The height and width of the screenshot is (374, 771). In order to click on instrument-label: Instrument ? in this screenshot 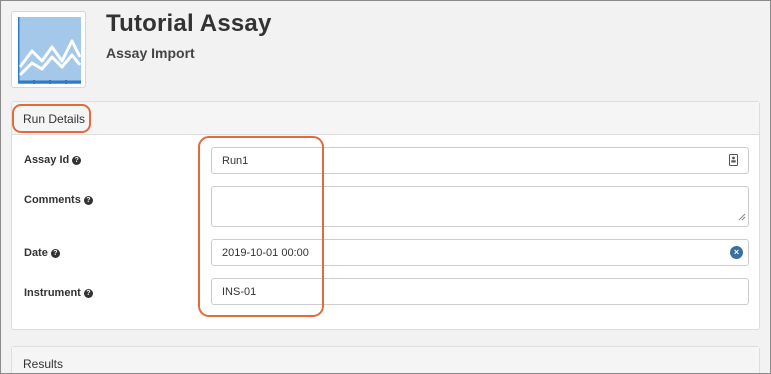, I will do `click(58, 293)`.